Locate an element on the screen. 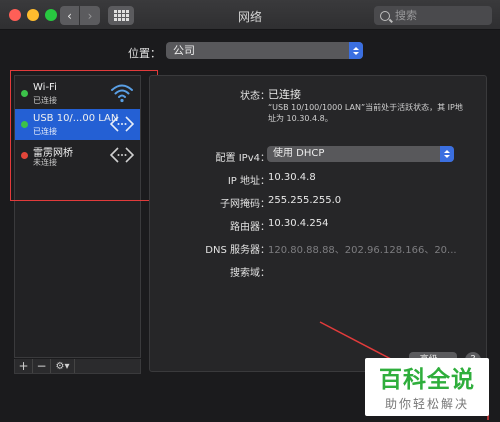 Image resolution: width=500 pixels, height=422 pixels. watermark-title: 百科全说 is located at coordinates (427, 380).